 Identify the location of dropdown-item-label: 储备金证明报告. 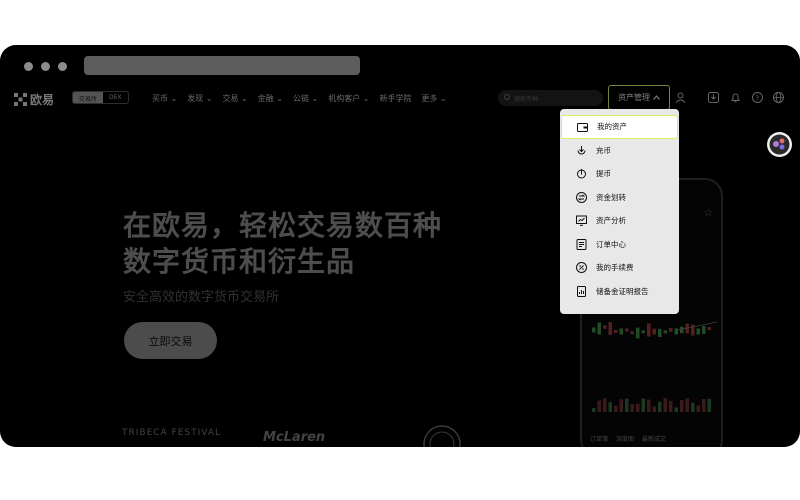
(622, 291).